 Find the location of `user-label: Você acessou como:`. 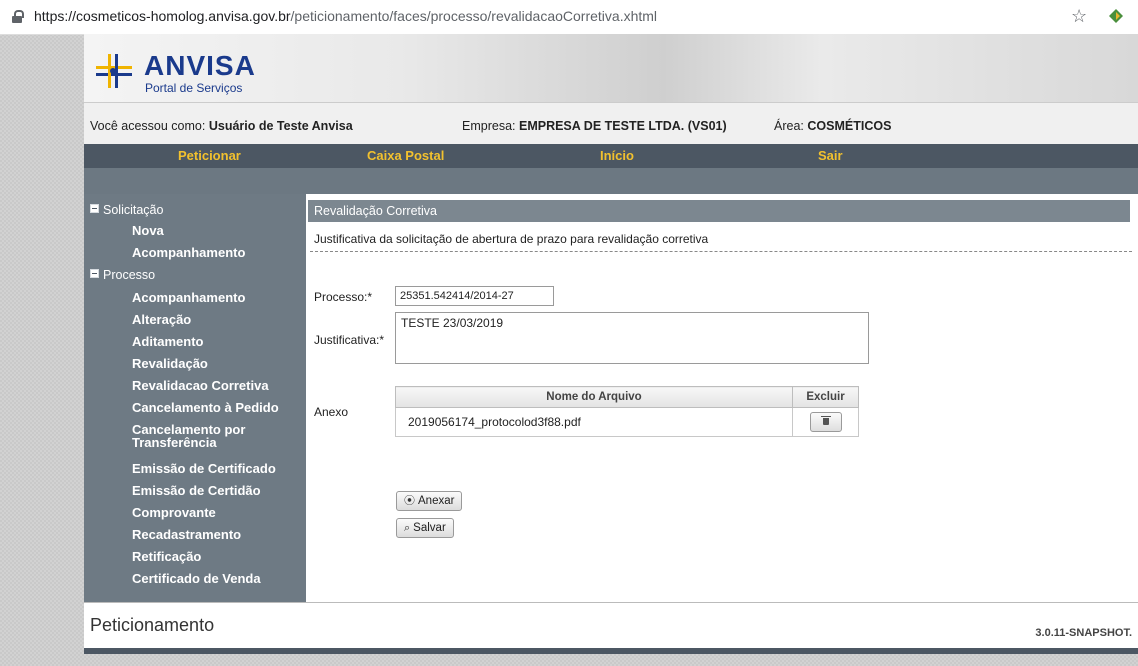

user-label: Você acessou como: is located at coordinates (148, 126).